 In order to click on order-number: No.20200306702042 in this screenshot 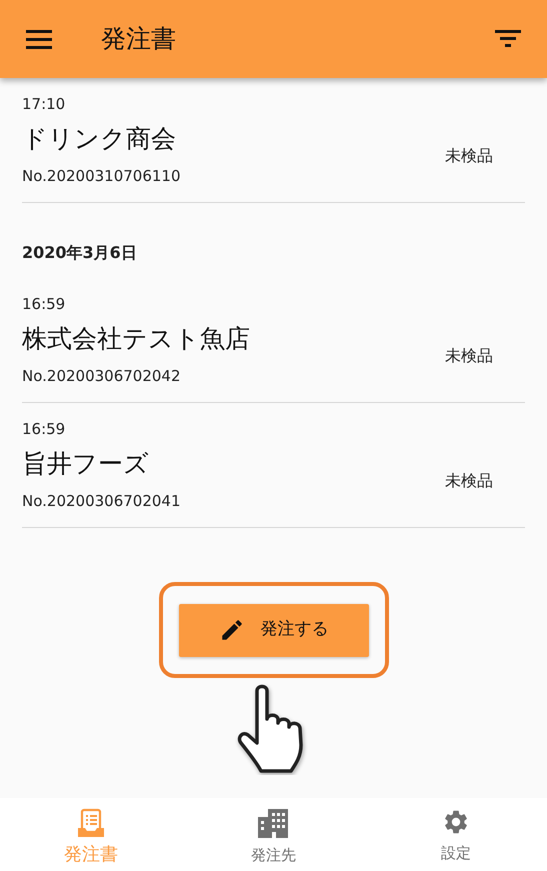, I will do `click(101, 376)`.